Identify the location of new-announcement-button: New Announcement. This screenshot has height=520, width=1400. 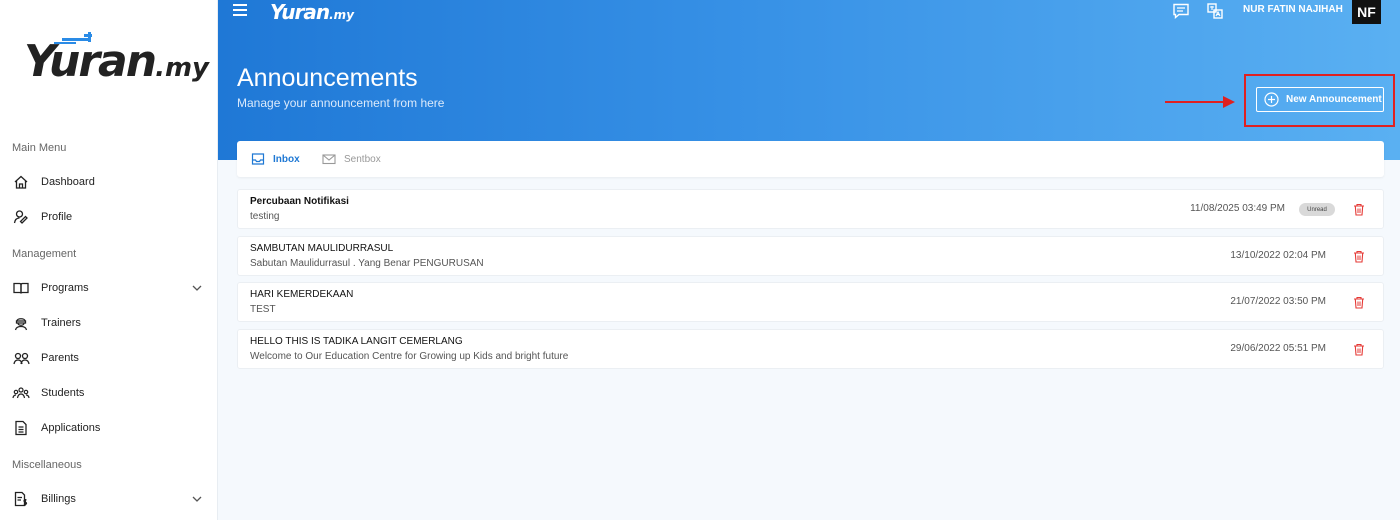
(1320, 99).